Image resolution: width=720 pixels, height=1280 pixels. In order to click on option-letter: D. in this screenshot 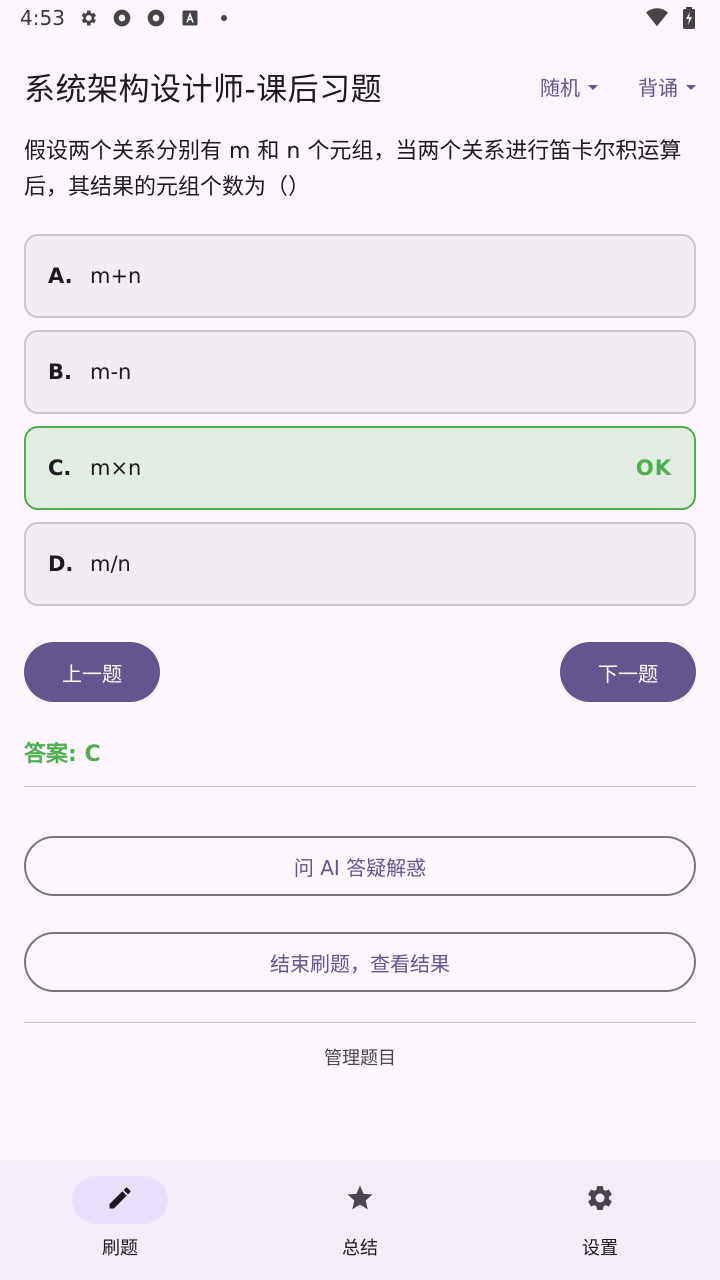, I will do `click(61, 564)`.